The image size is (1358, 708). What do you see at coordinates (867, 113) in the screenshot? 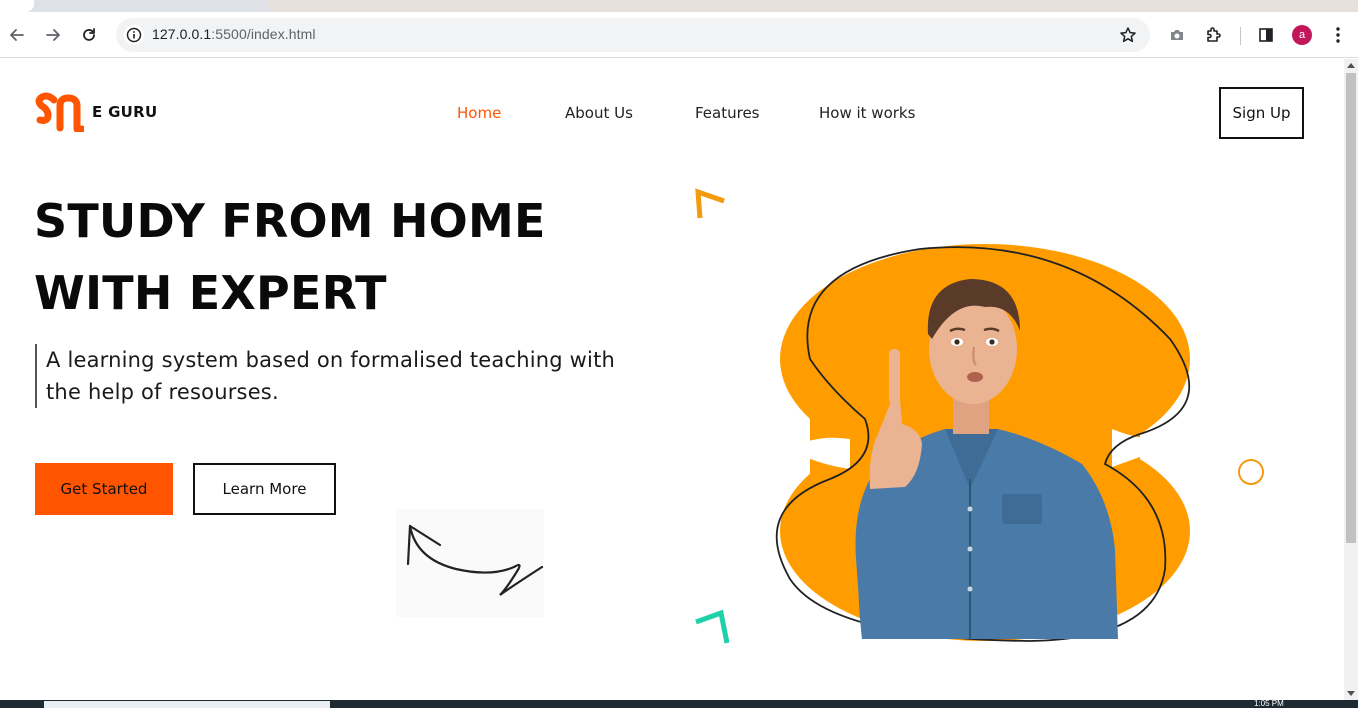
I see `nav-link-how-it-works: How it works` at bounding box center [867, 113].